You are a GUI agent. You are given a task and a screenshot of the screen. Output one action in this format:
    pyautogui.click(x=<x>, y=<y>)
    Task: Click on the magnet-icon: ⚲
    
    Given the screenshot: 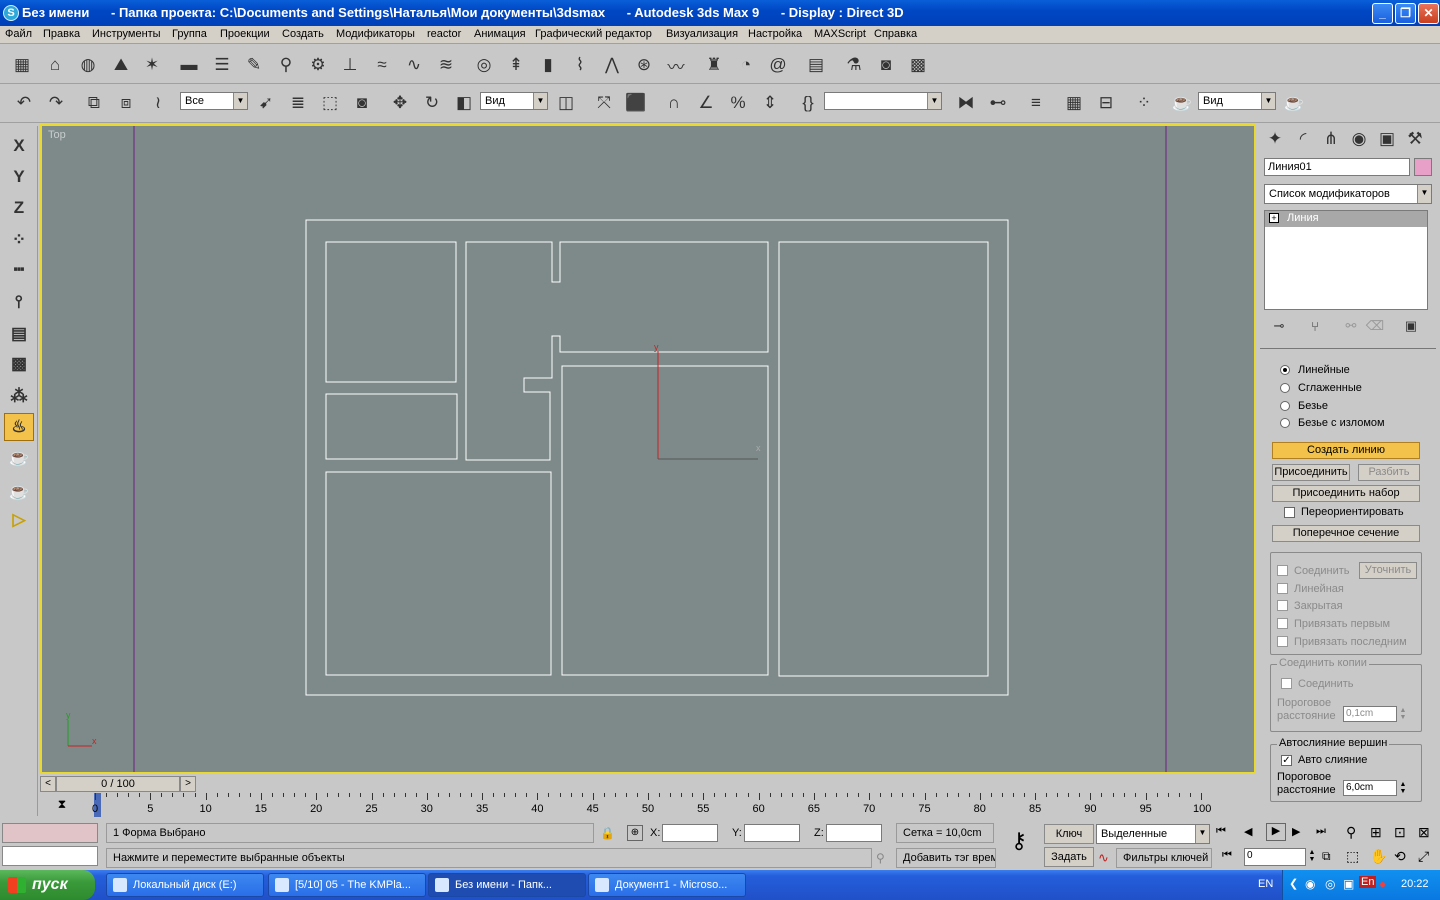 What is the action you would take?
    pyautogui.click(x=880, y=858)
    